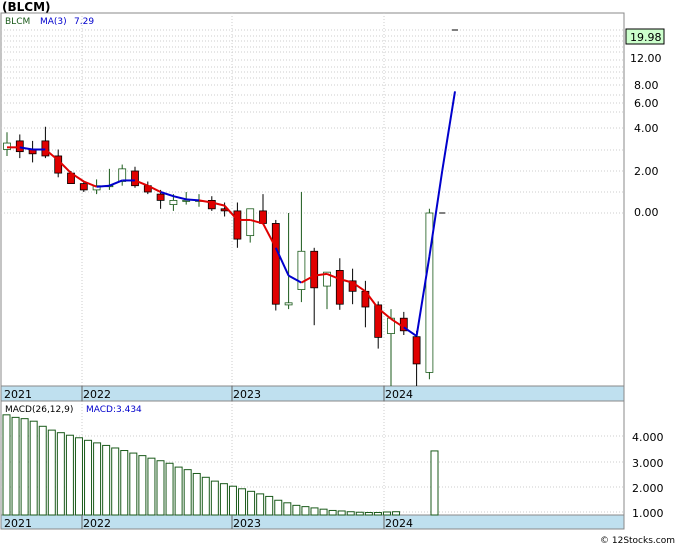 This screenshot has height=546, width=680. What do you see at coordinates (648, 463) in the screenshot?
I see `y-tick-label: 3.000` at bounding box center [648, 463].